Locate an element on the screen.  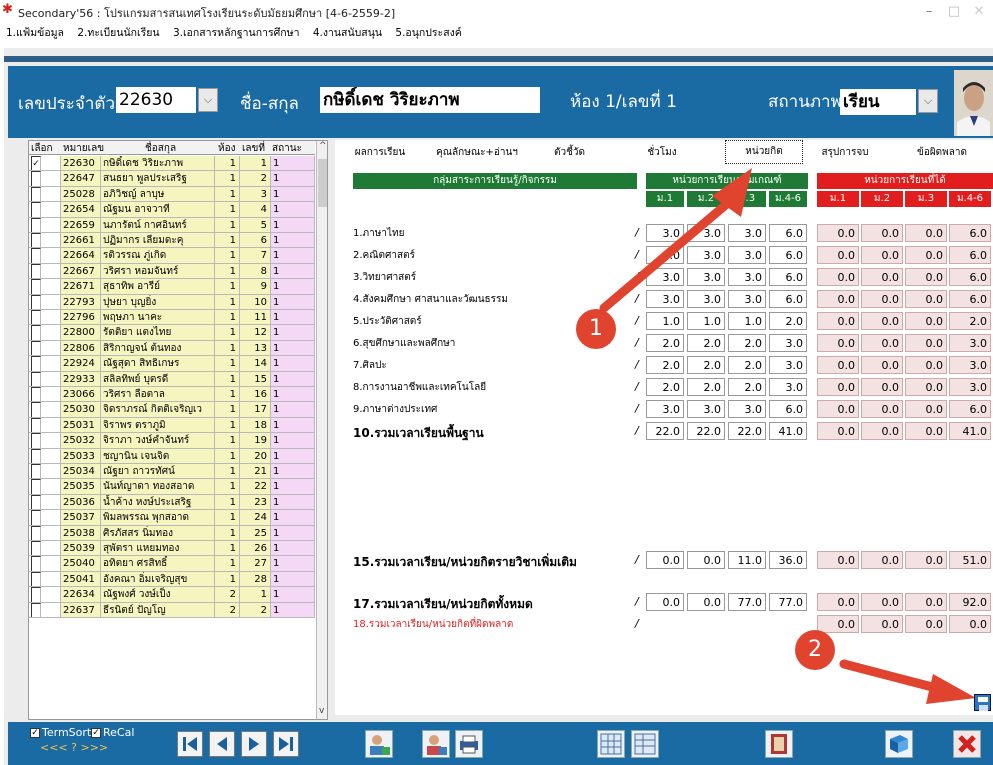
minimize-button: – is located at coordinates (929, 12).